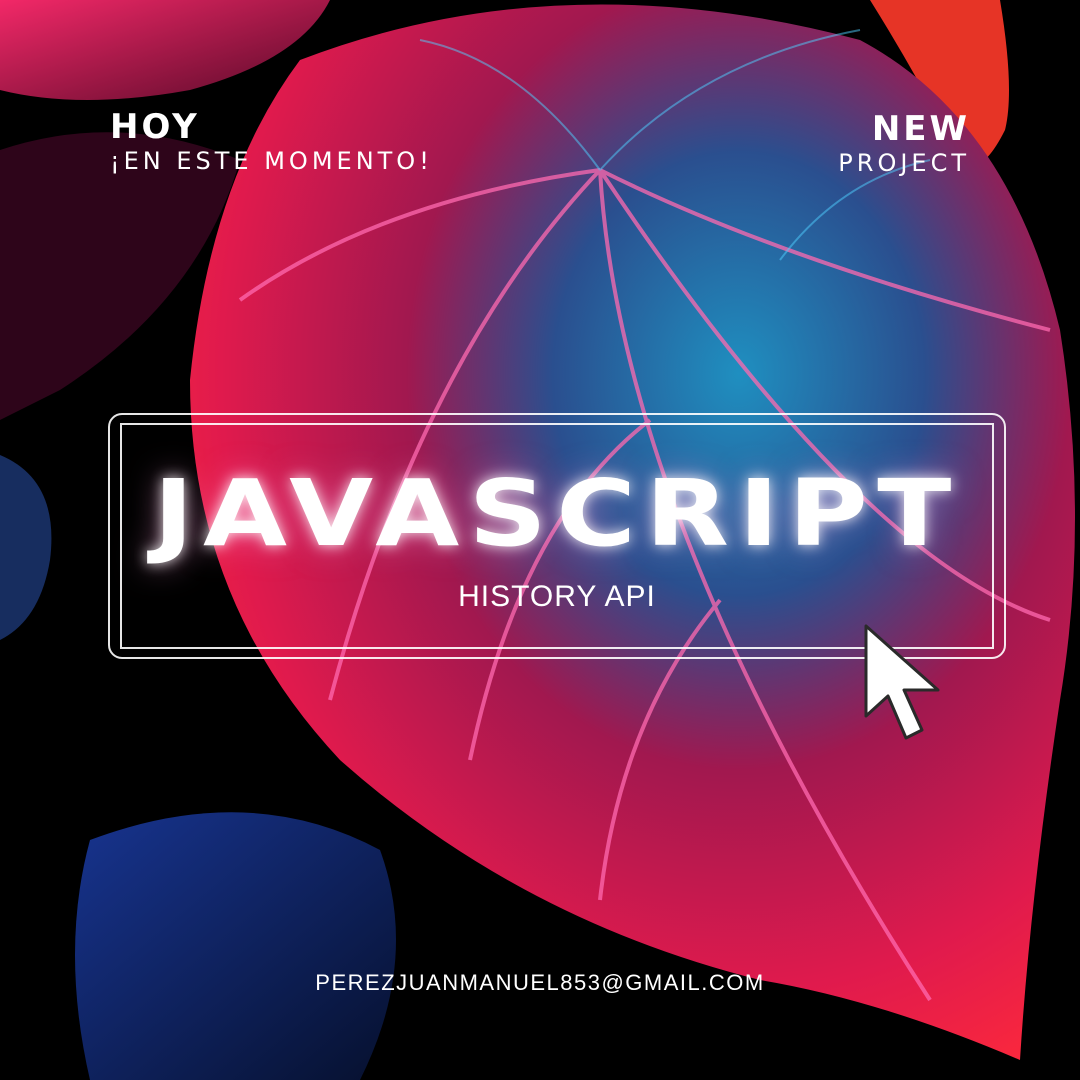 The height and width of the screenshot is (1080, 1080). Describe the element at coordinates (271, 143) in the screenshot. I see `top-left-caption: HOY ¡EN ESTE MOMENTO!` at that location.